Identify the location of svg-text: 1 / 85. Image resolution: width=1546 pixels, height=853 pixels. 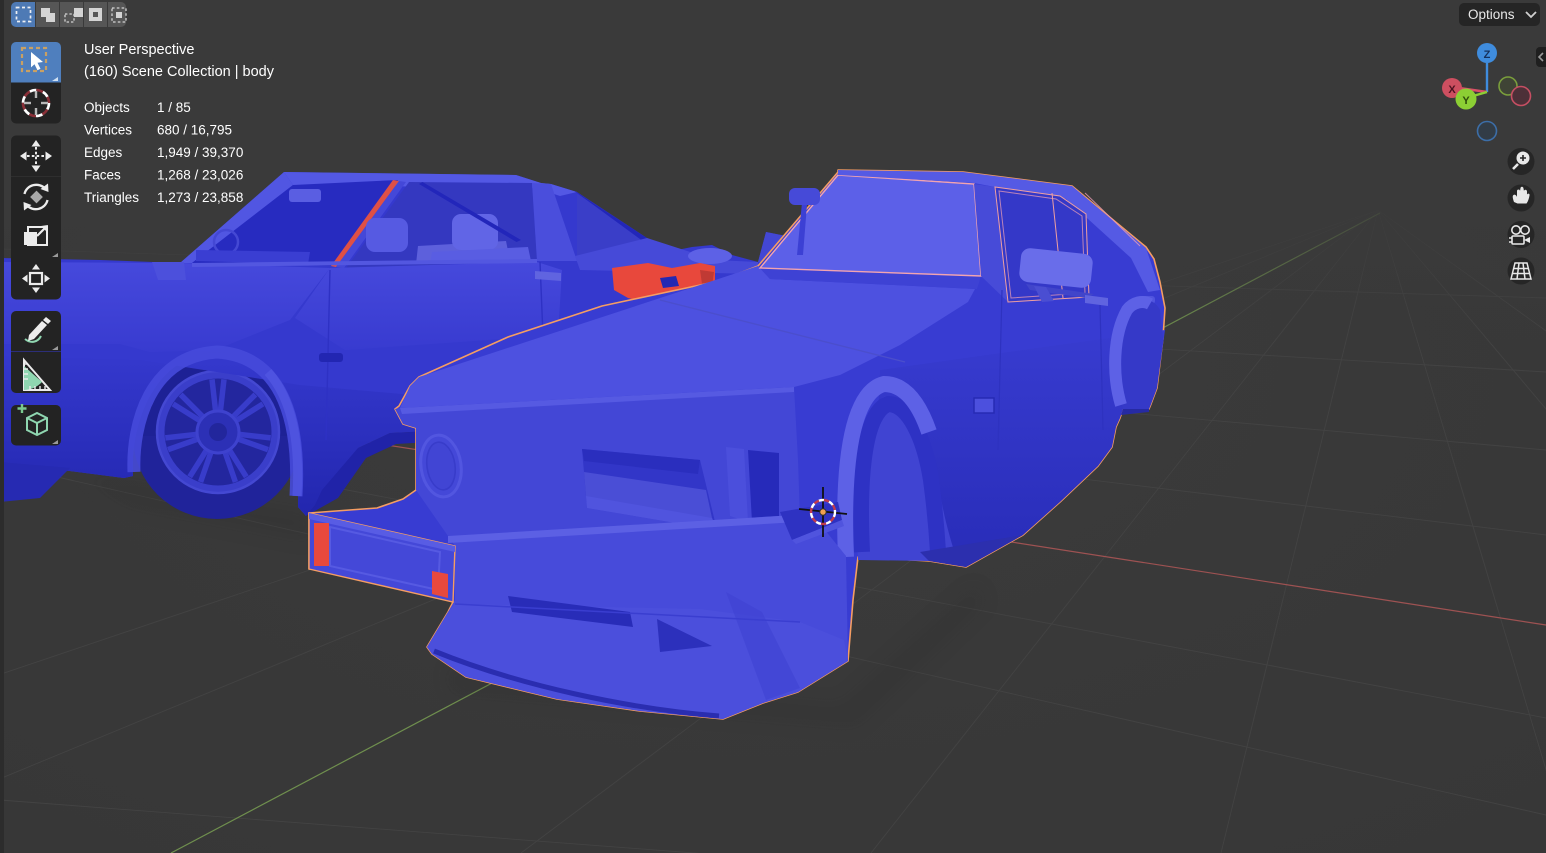
(174, 107).